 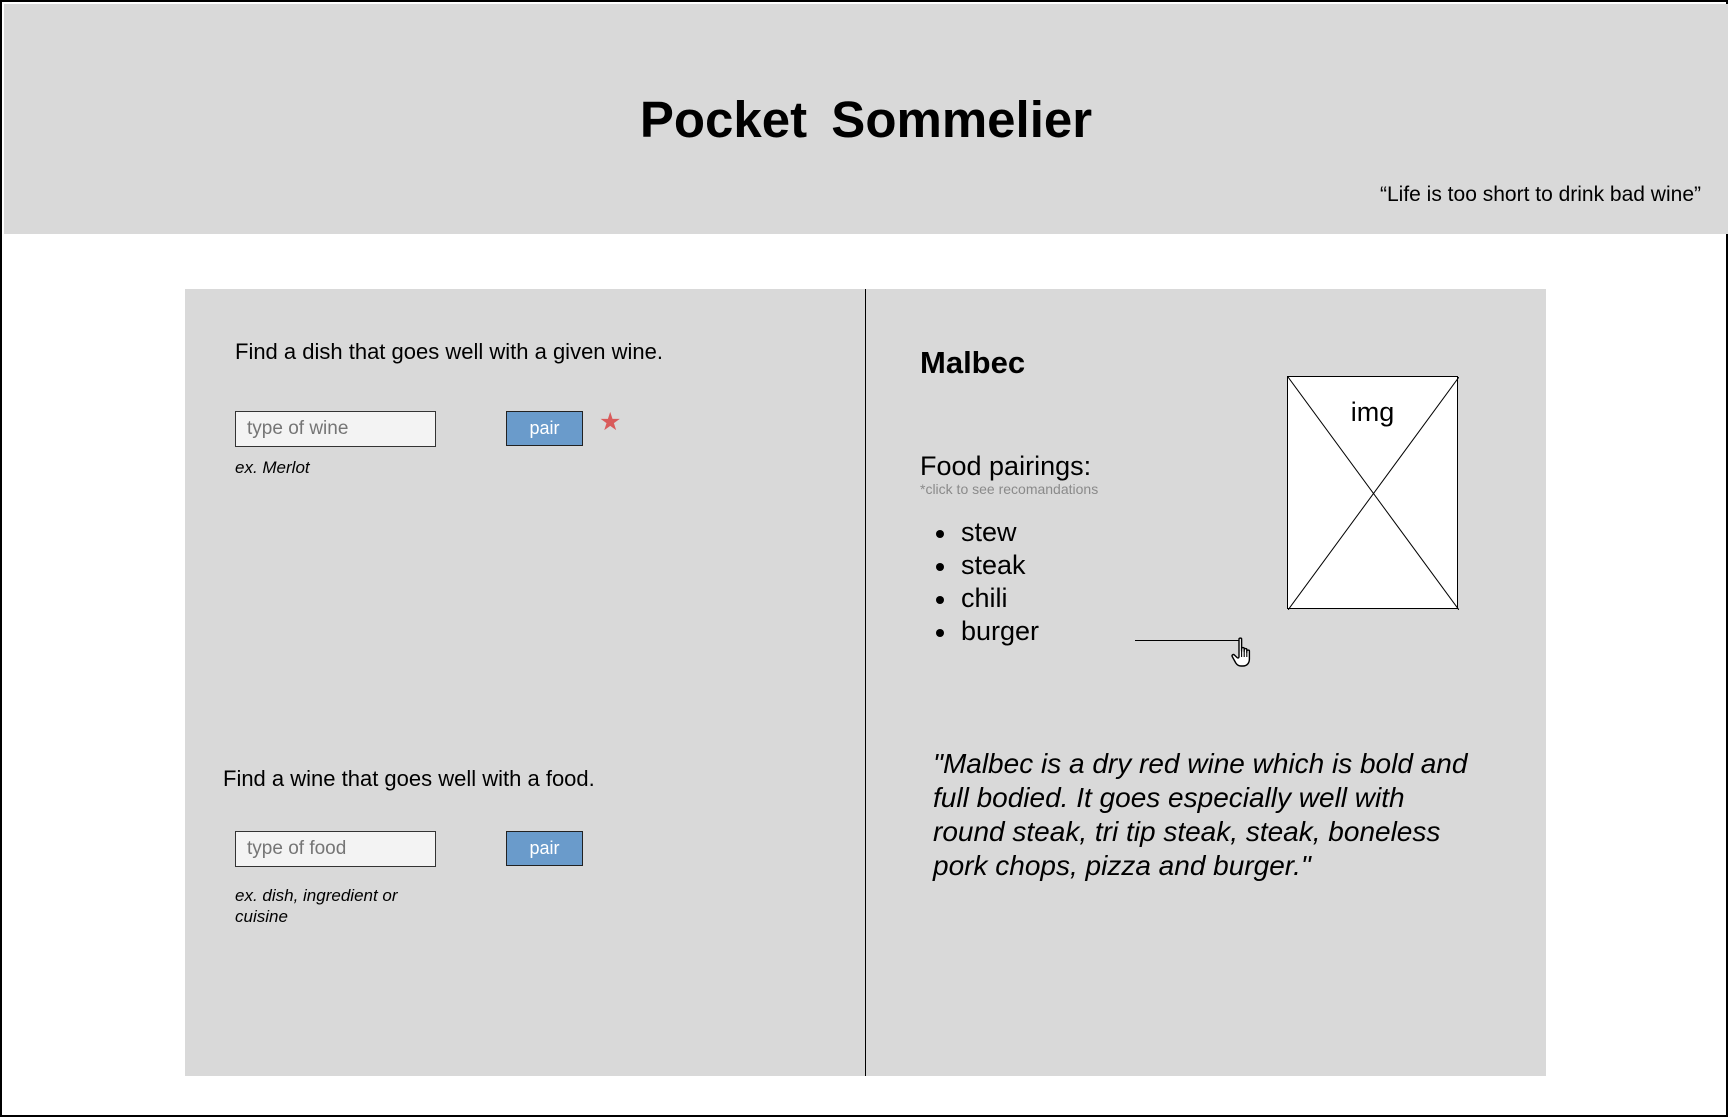 I want to click on hover-underline, so click(x=1187, y=640).